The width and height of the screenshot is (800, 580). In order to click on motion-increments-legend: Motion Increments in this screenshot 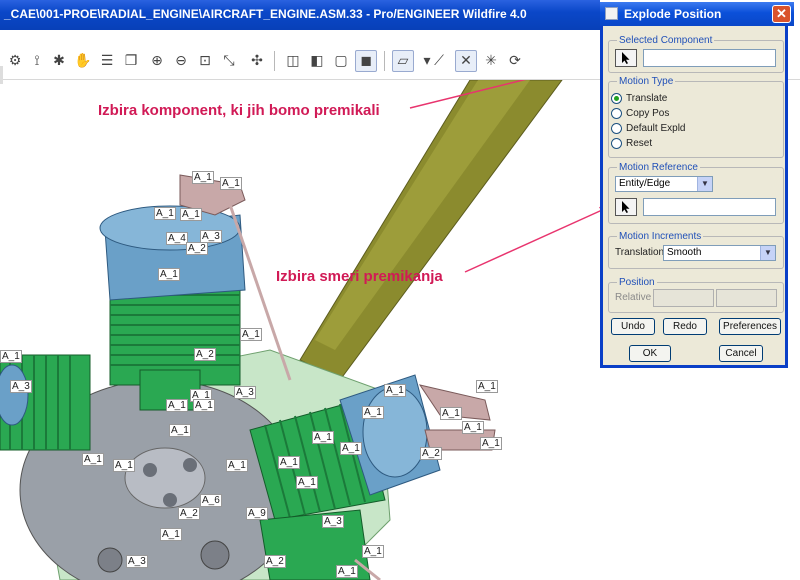, I will do `click(660, 236)`.